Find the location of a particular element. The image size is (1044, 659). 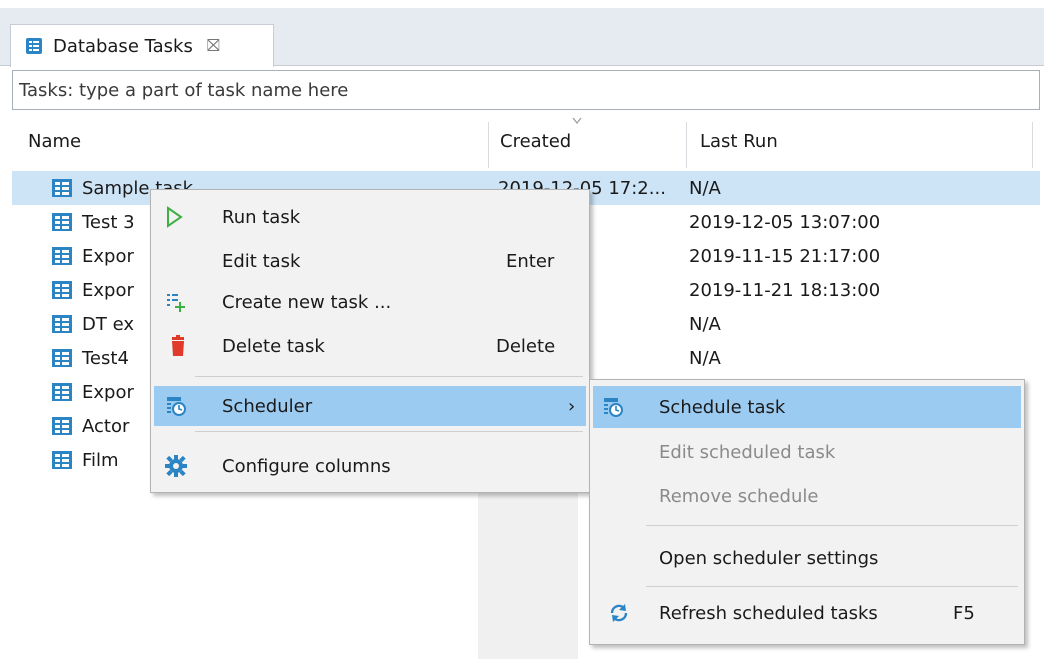

menu-item-accelerator: Enter is located at coordinates (530, 261).